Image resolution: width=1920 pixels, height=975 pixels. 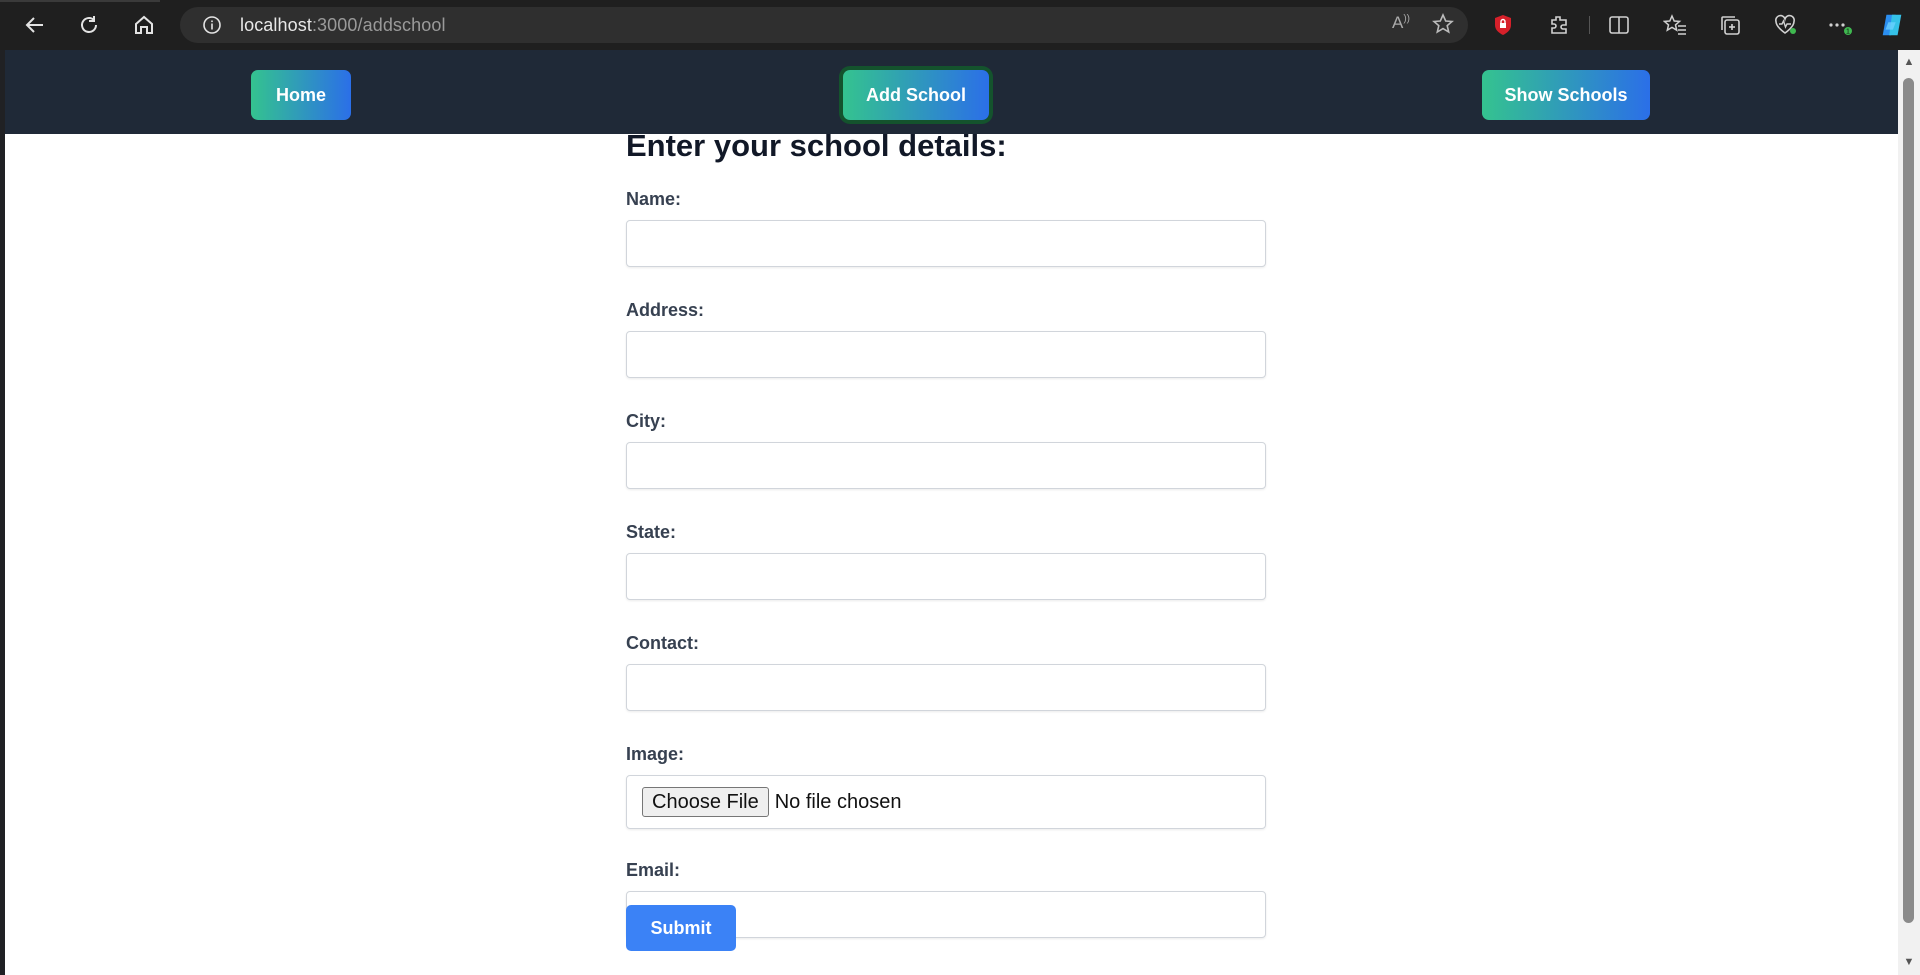 What do you see at coordinates (89, 25) in the screenshot?
I see `reload-icon` at bounding box center [89, 25].